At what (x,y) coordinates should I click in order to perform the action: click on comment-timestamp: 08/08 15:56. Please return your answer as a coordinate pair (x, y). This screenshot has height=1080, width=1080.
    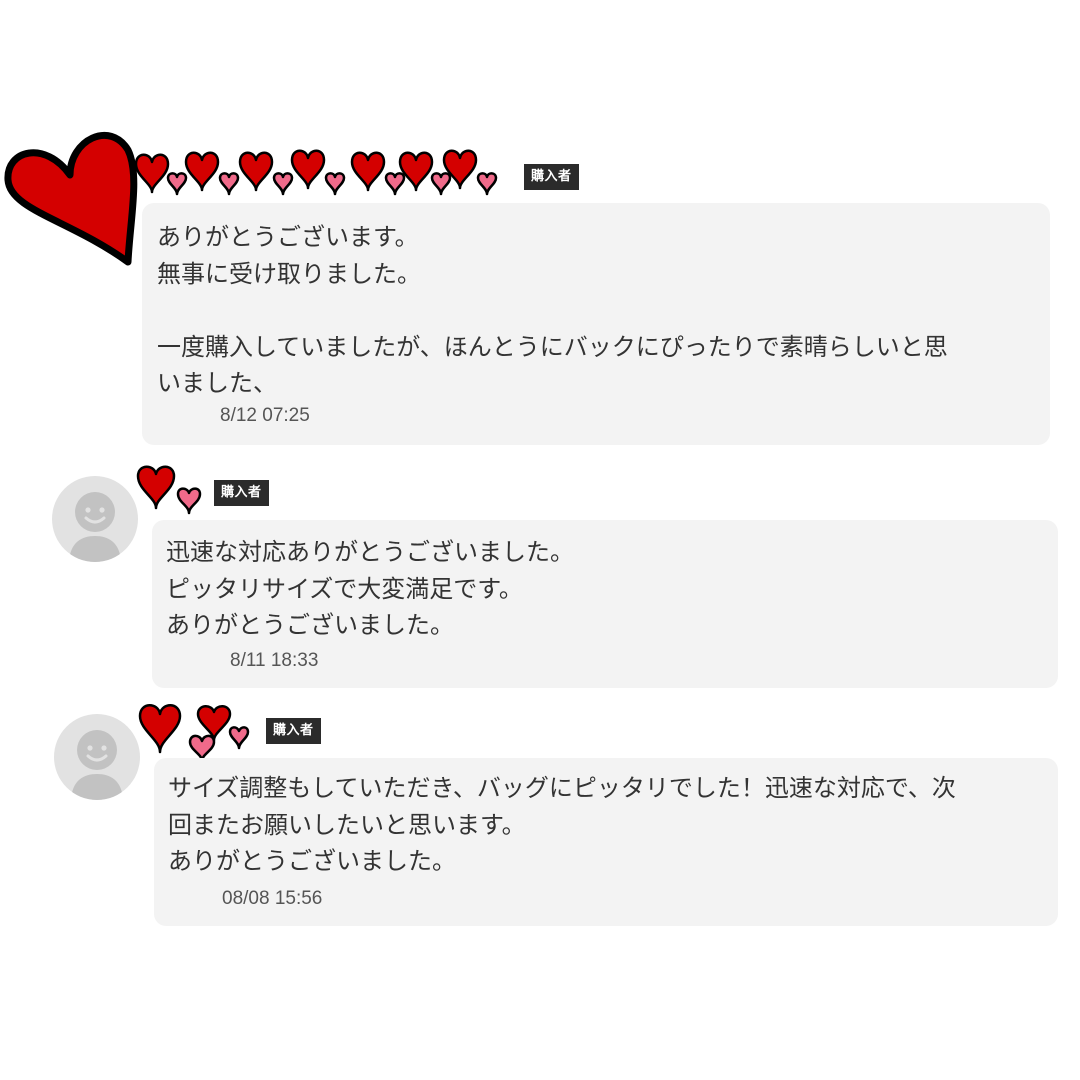
    Looking at the image, I should click on (272, 898).